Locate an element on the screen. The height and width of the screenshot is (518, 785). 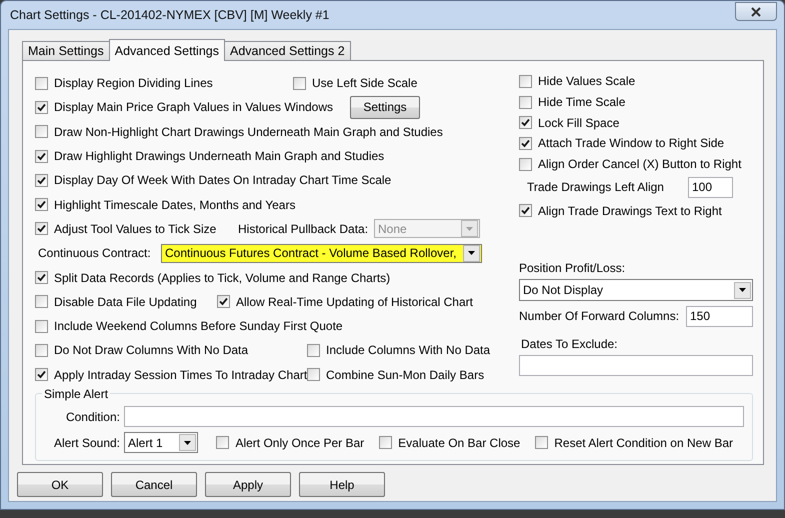
checkbox-label: Use Left Side Scale is located at coordinates (365, 83).